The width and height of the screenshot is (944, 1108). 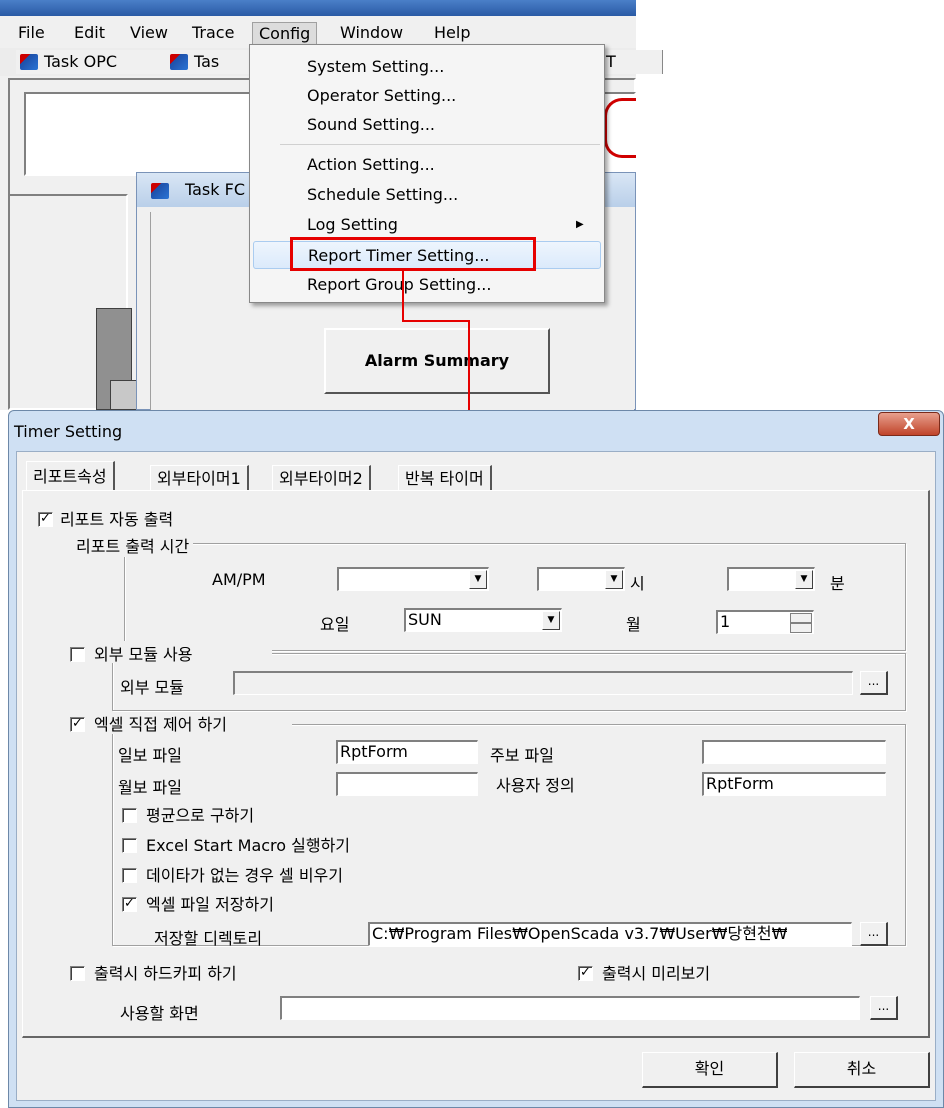 I want to click on hardcopy-label: 출력시 하드카피 하기, so click(x=165, y=973).